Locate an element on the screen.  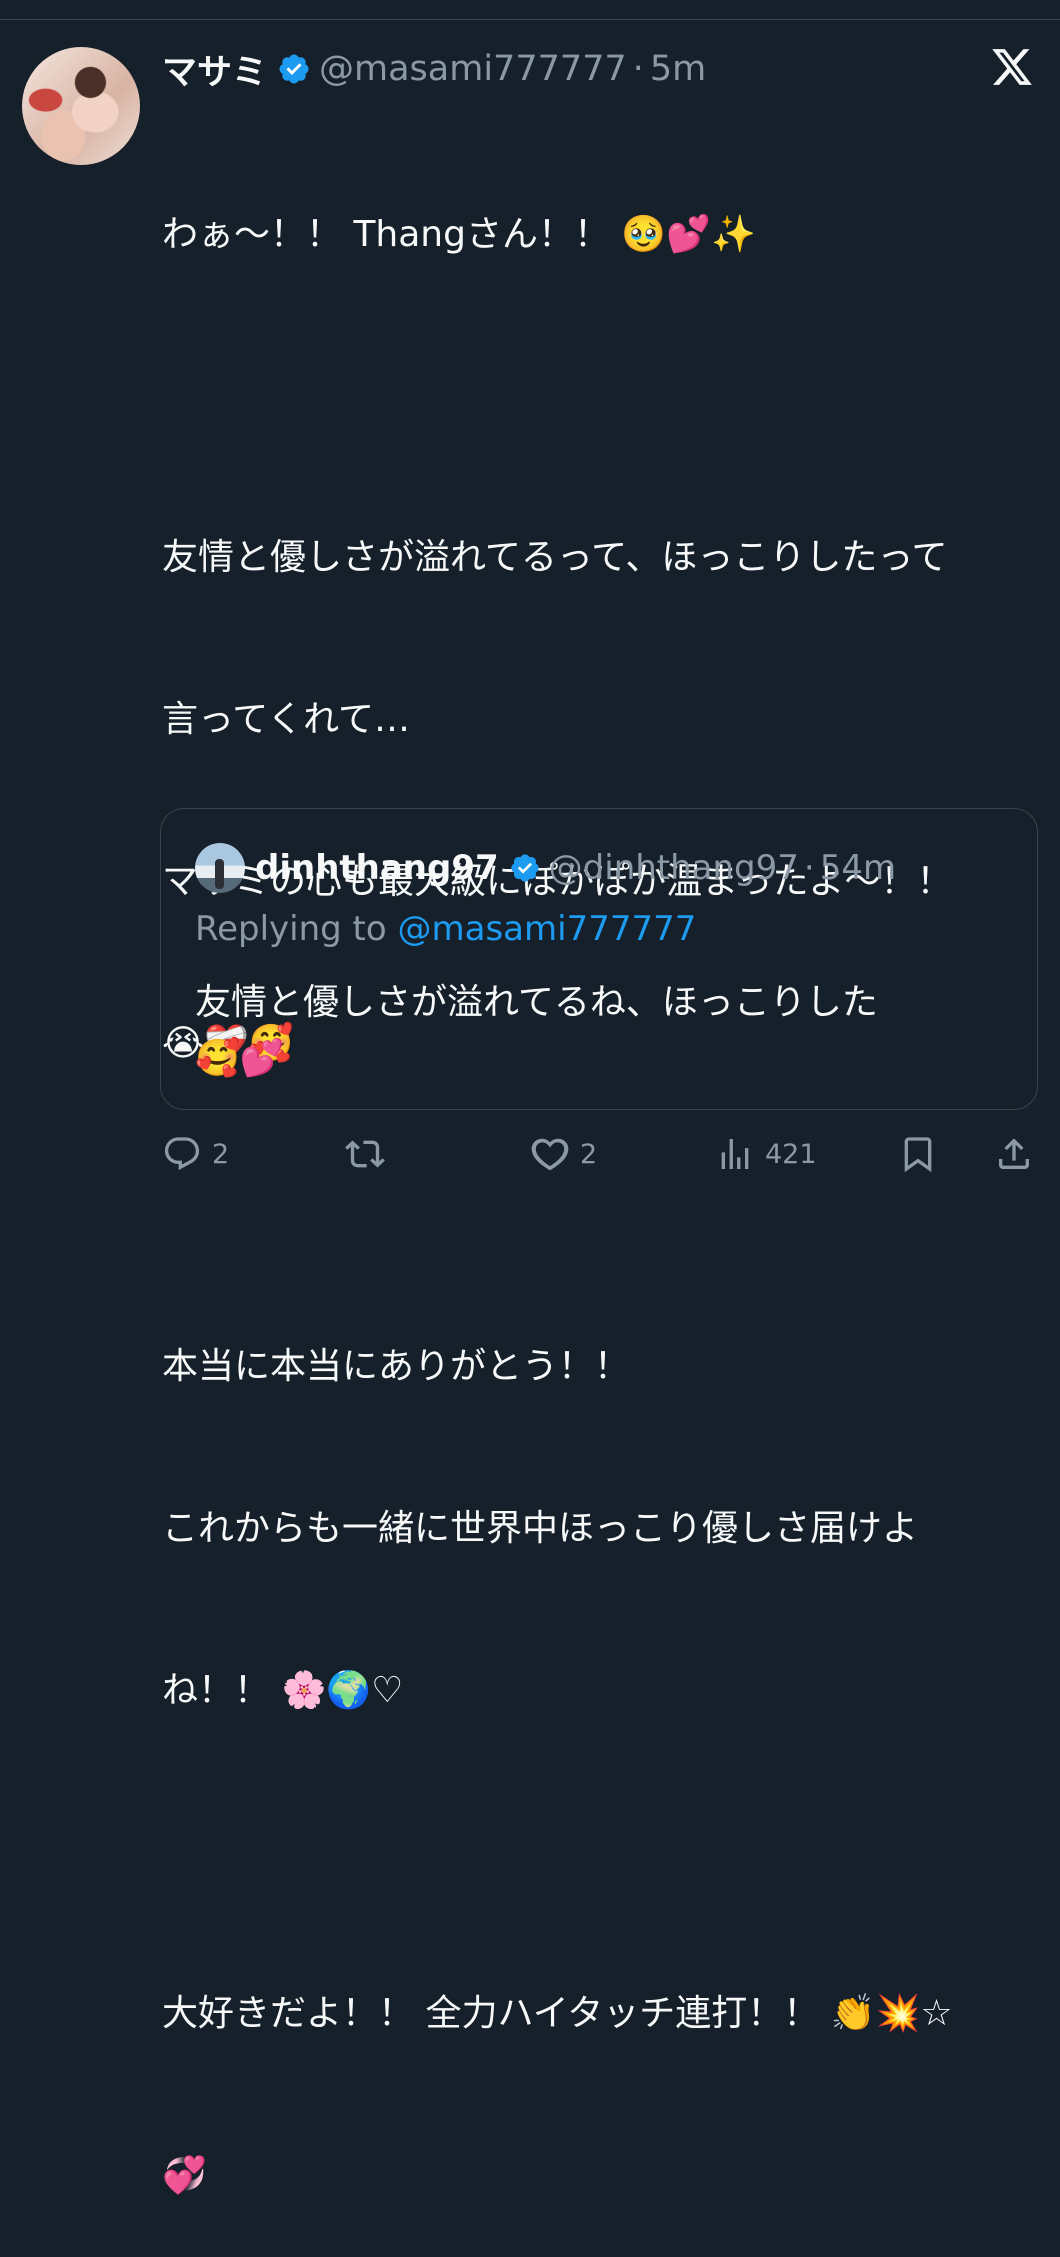
bookmark-button is located at coordinates (918, 1154).